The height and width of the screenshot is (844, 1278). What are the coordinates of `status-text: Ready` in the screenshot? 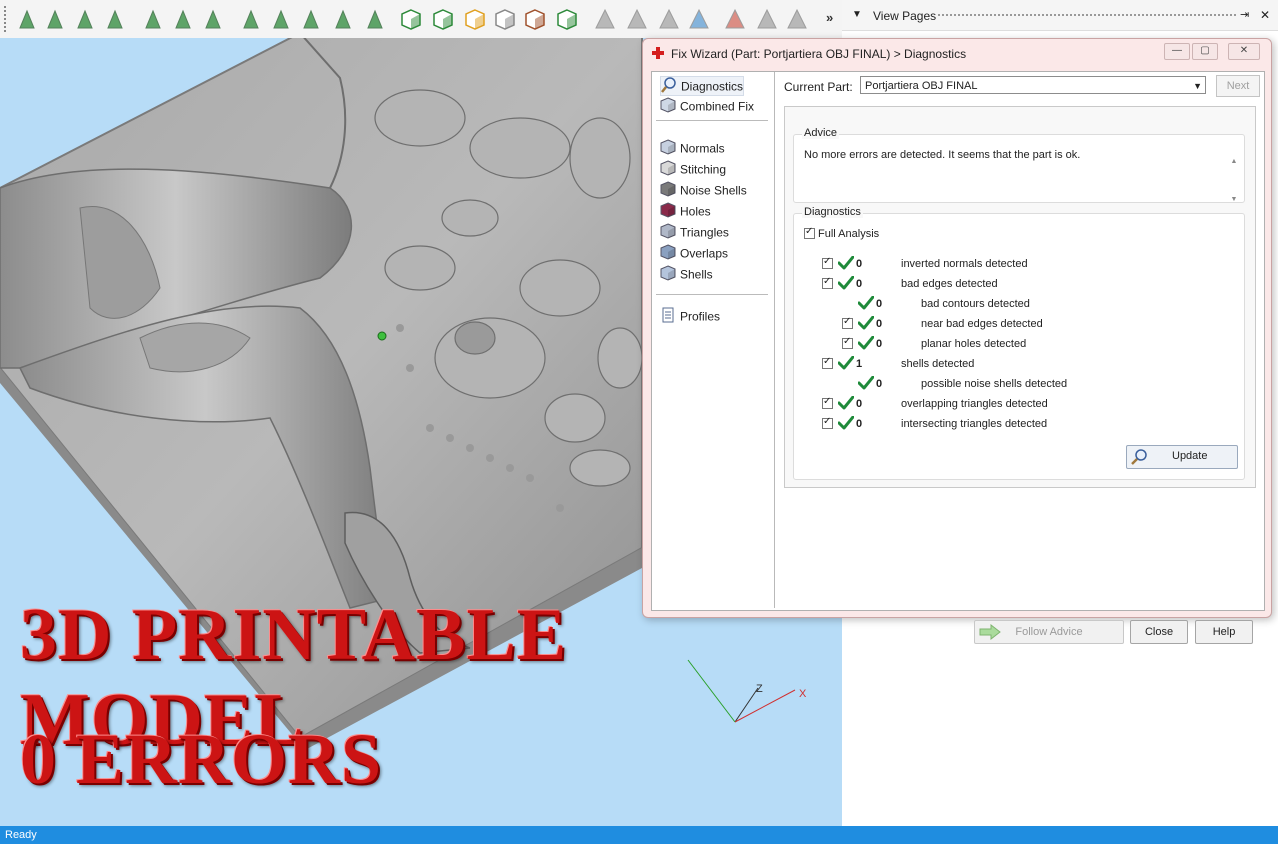 It's located at (21, 835).